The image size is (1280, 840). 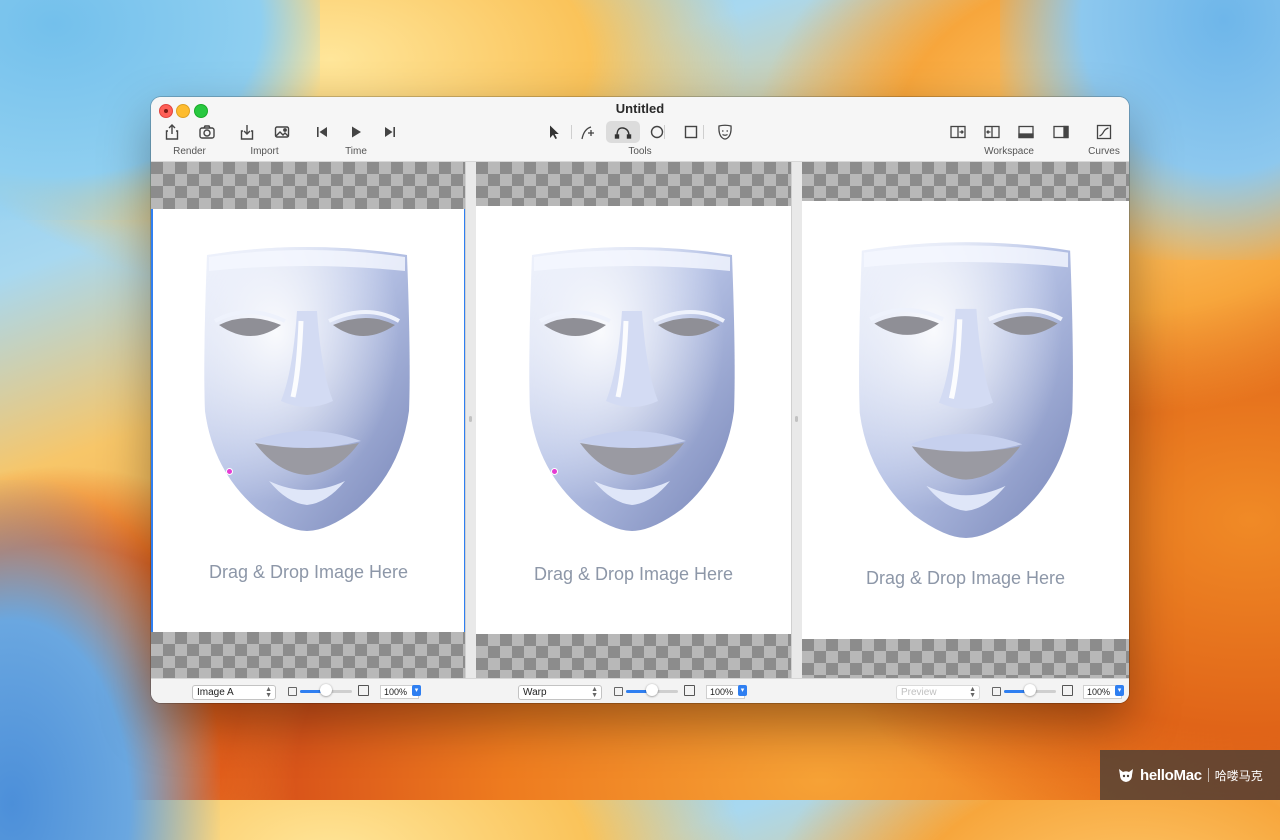 What do you see at coordinates (356, 151) in the screenshot?
I see `time-label: Time` at bounding box center [356, 151].